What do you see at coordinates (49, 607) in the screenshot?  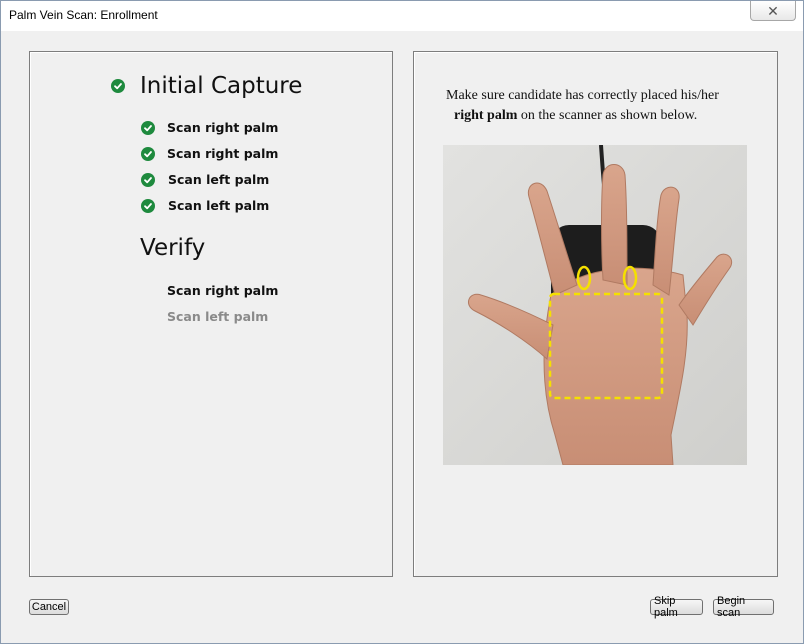 I see `cancel-button: Cancel` at bounding box center [49, 607].